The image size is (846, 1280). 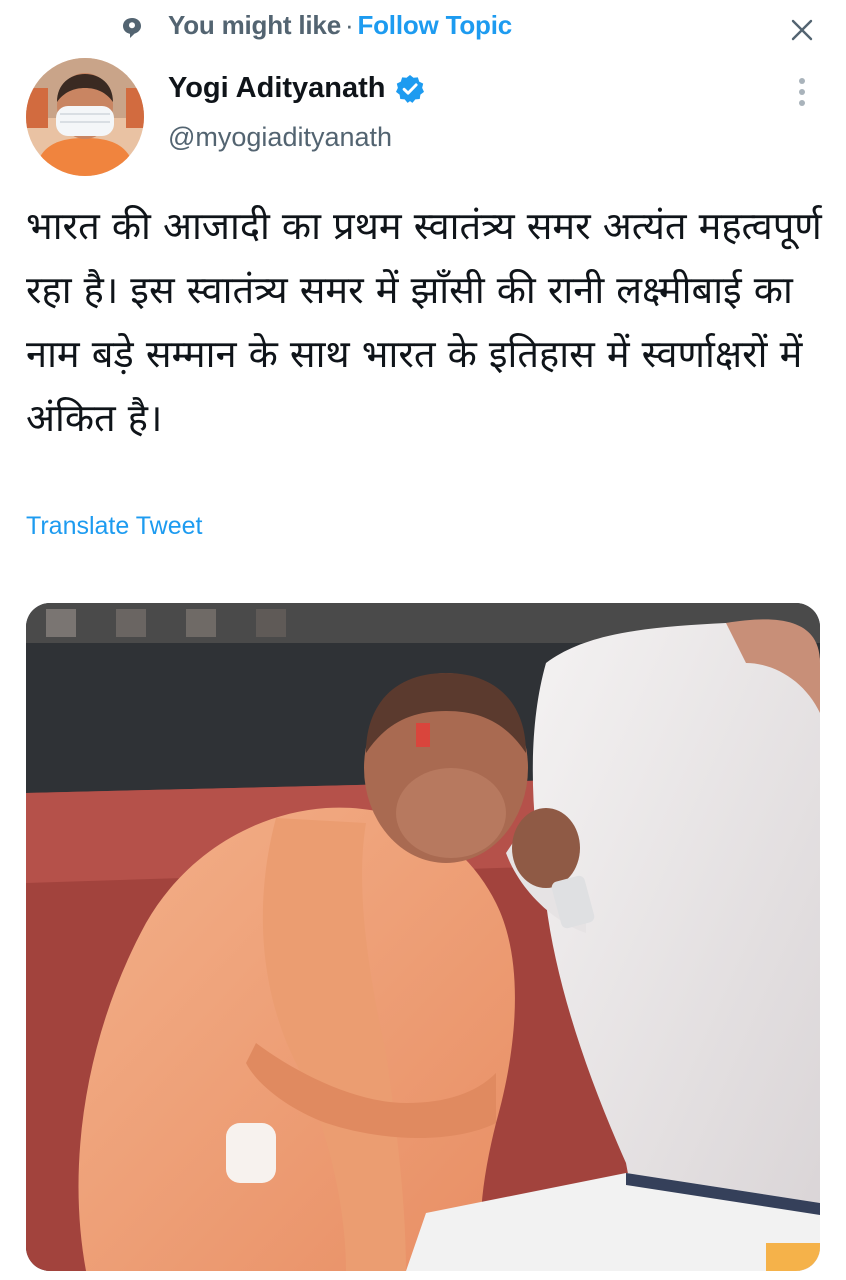 What do you see at coordinates (85, 117) in the screenshot?
I see `avatar` at bounding box center [85, 117].